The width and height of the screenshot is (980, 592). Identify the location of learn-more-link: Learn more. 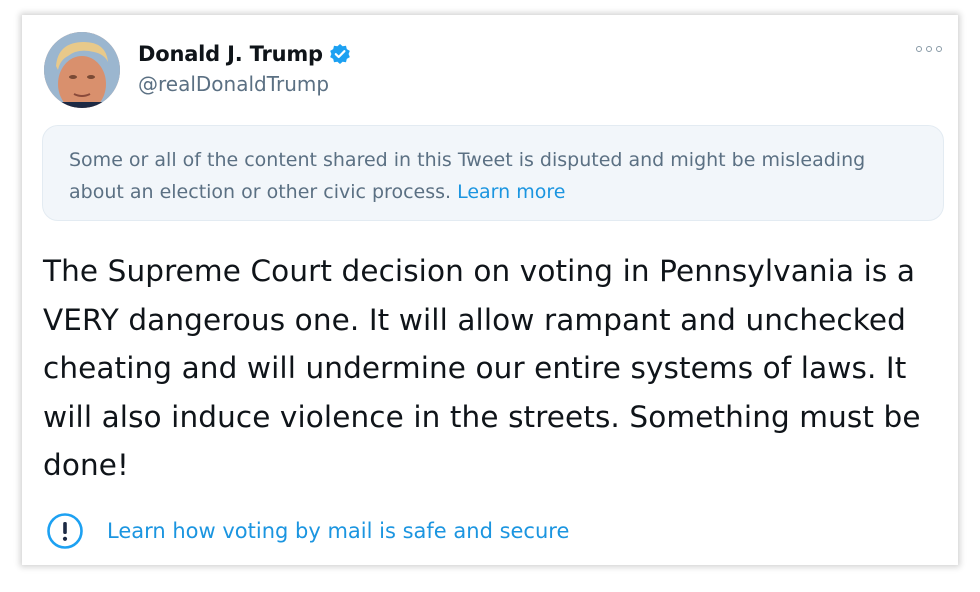
(511, 192).